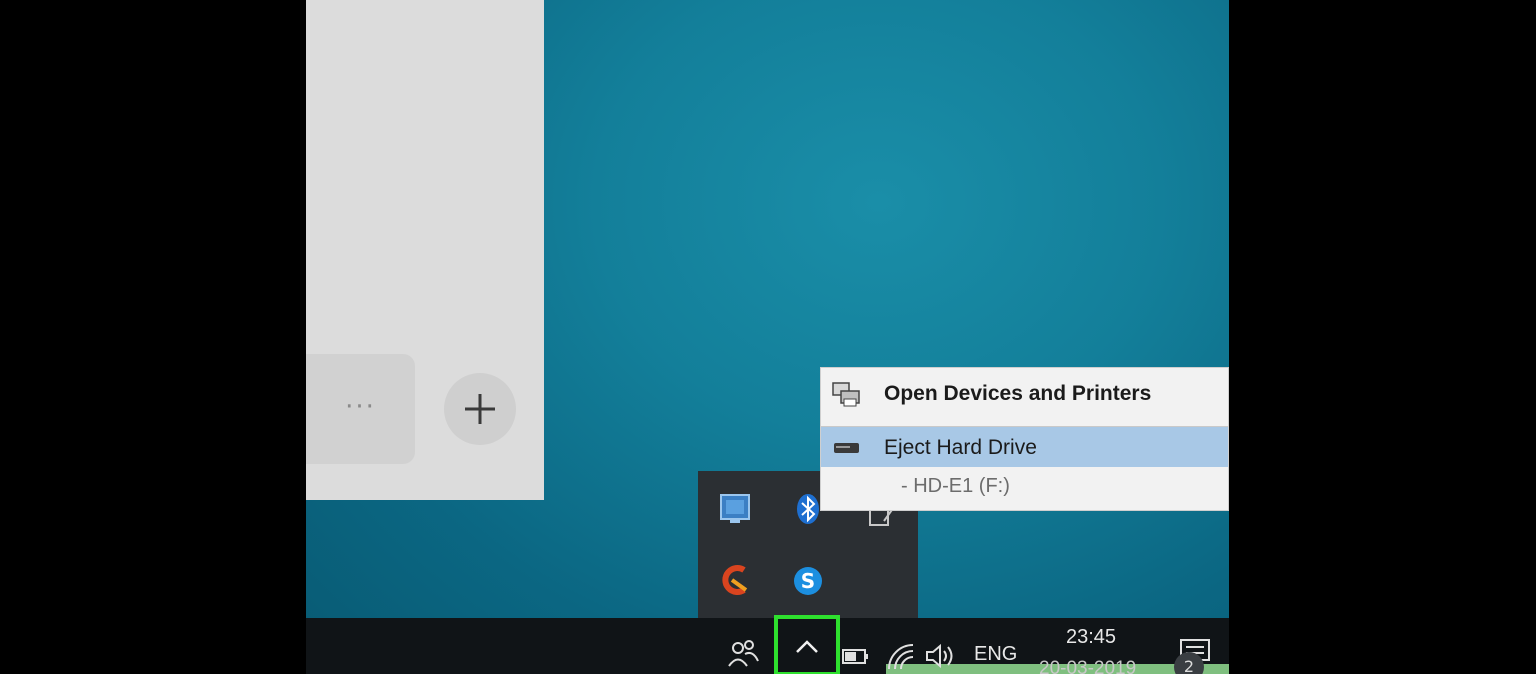  I want to click on wifi-icon, so click(901, 656).